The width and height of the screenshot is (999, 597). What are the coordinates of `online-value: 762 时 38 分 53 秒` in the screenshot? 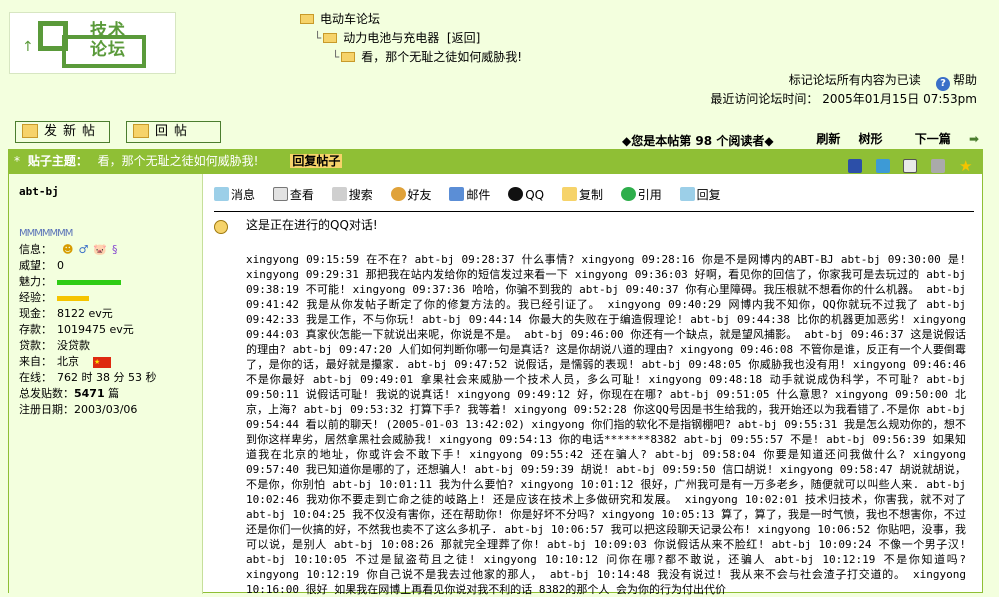 It's located at (107, 377).